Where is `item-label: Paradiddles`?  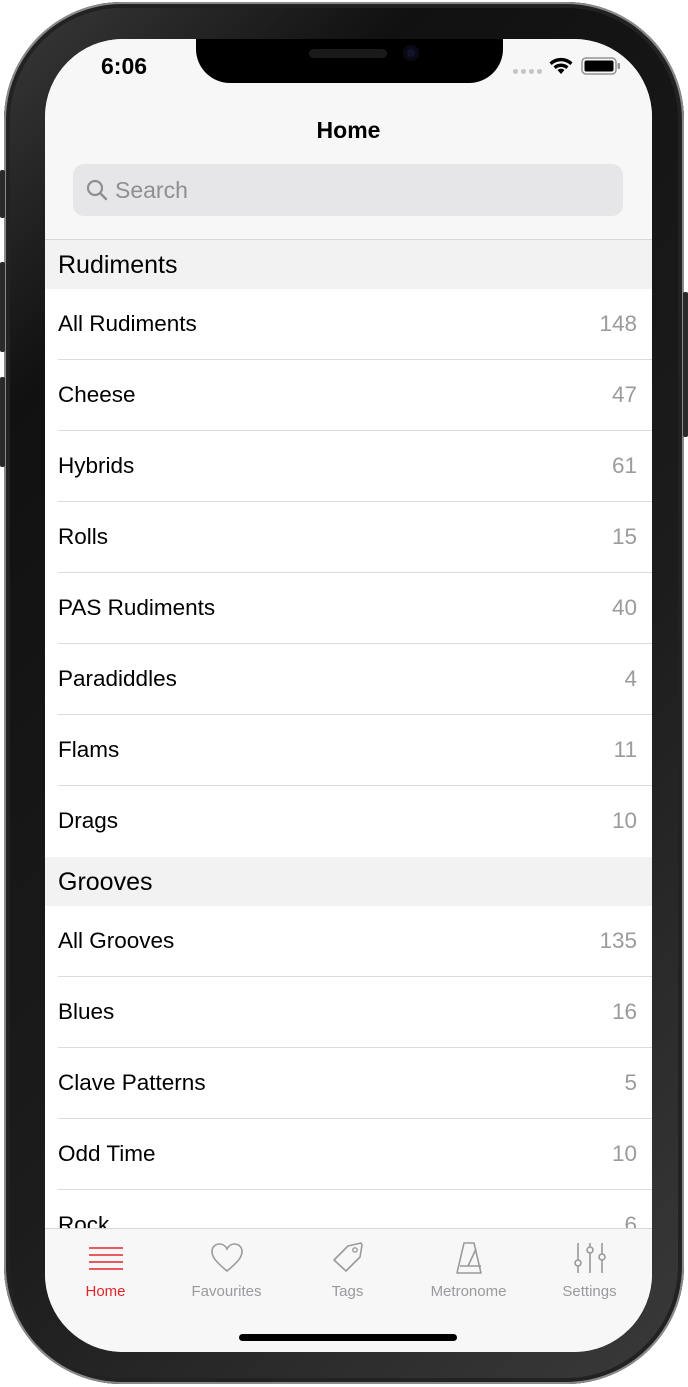 item-label: Paradiddles is located at coordinates (117, 678).